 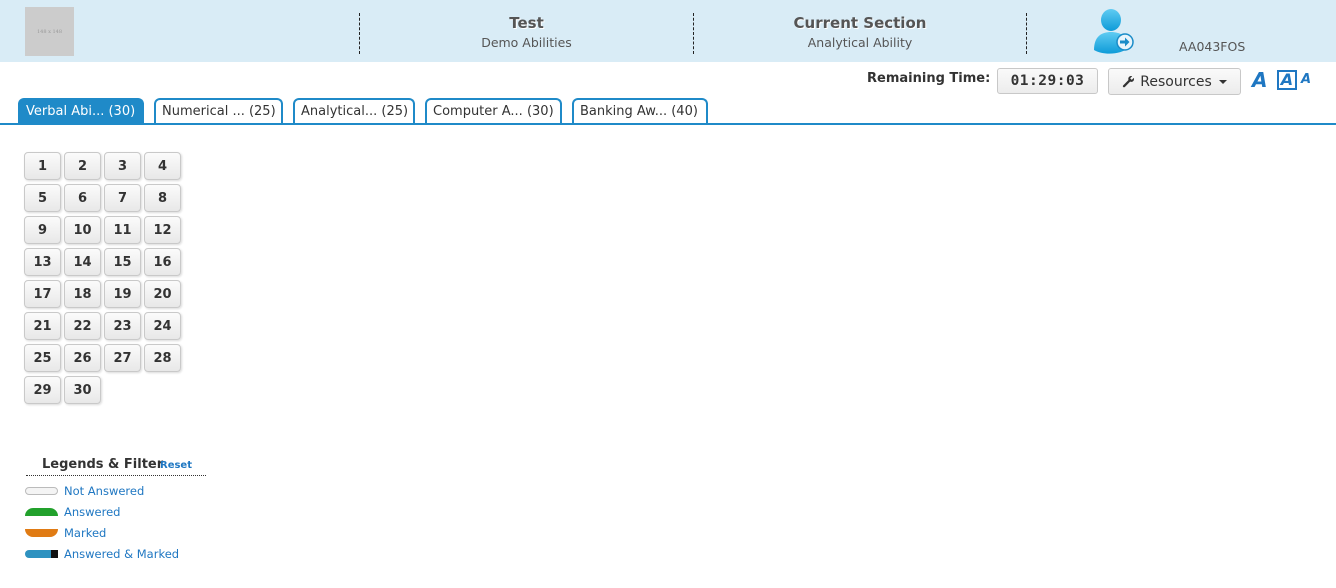 I want to click on question-button: 11, so click(x=122, y=230).